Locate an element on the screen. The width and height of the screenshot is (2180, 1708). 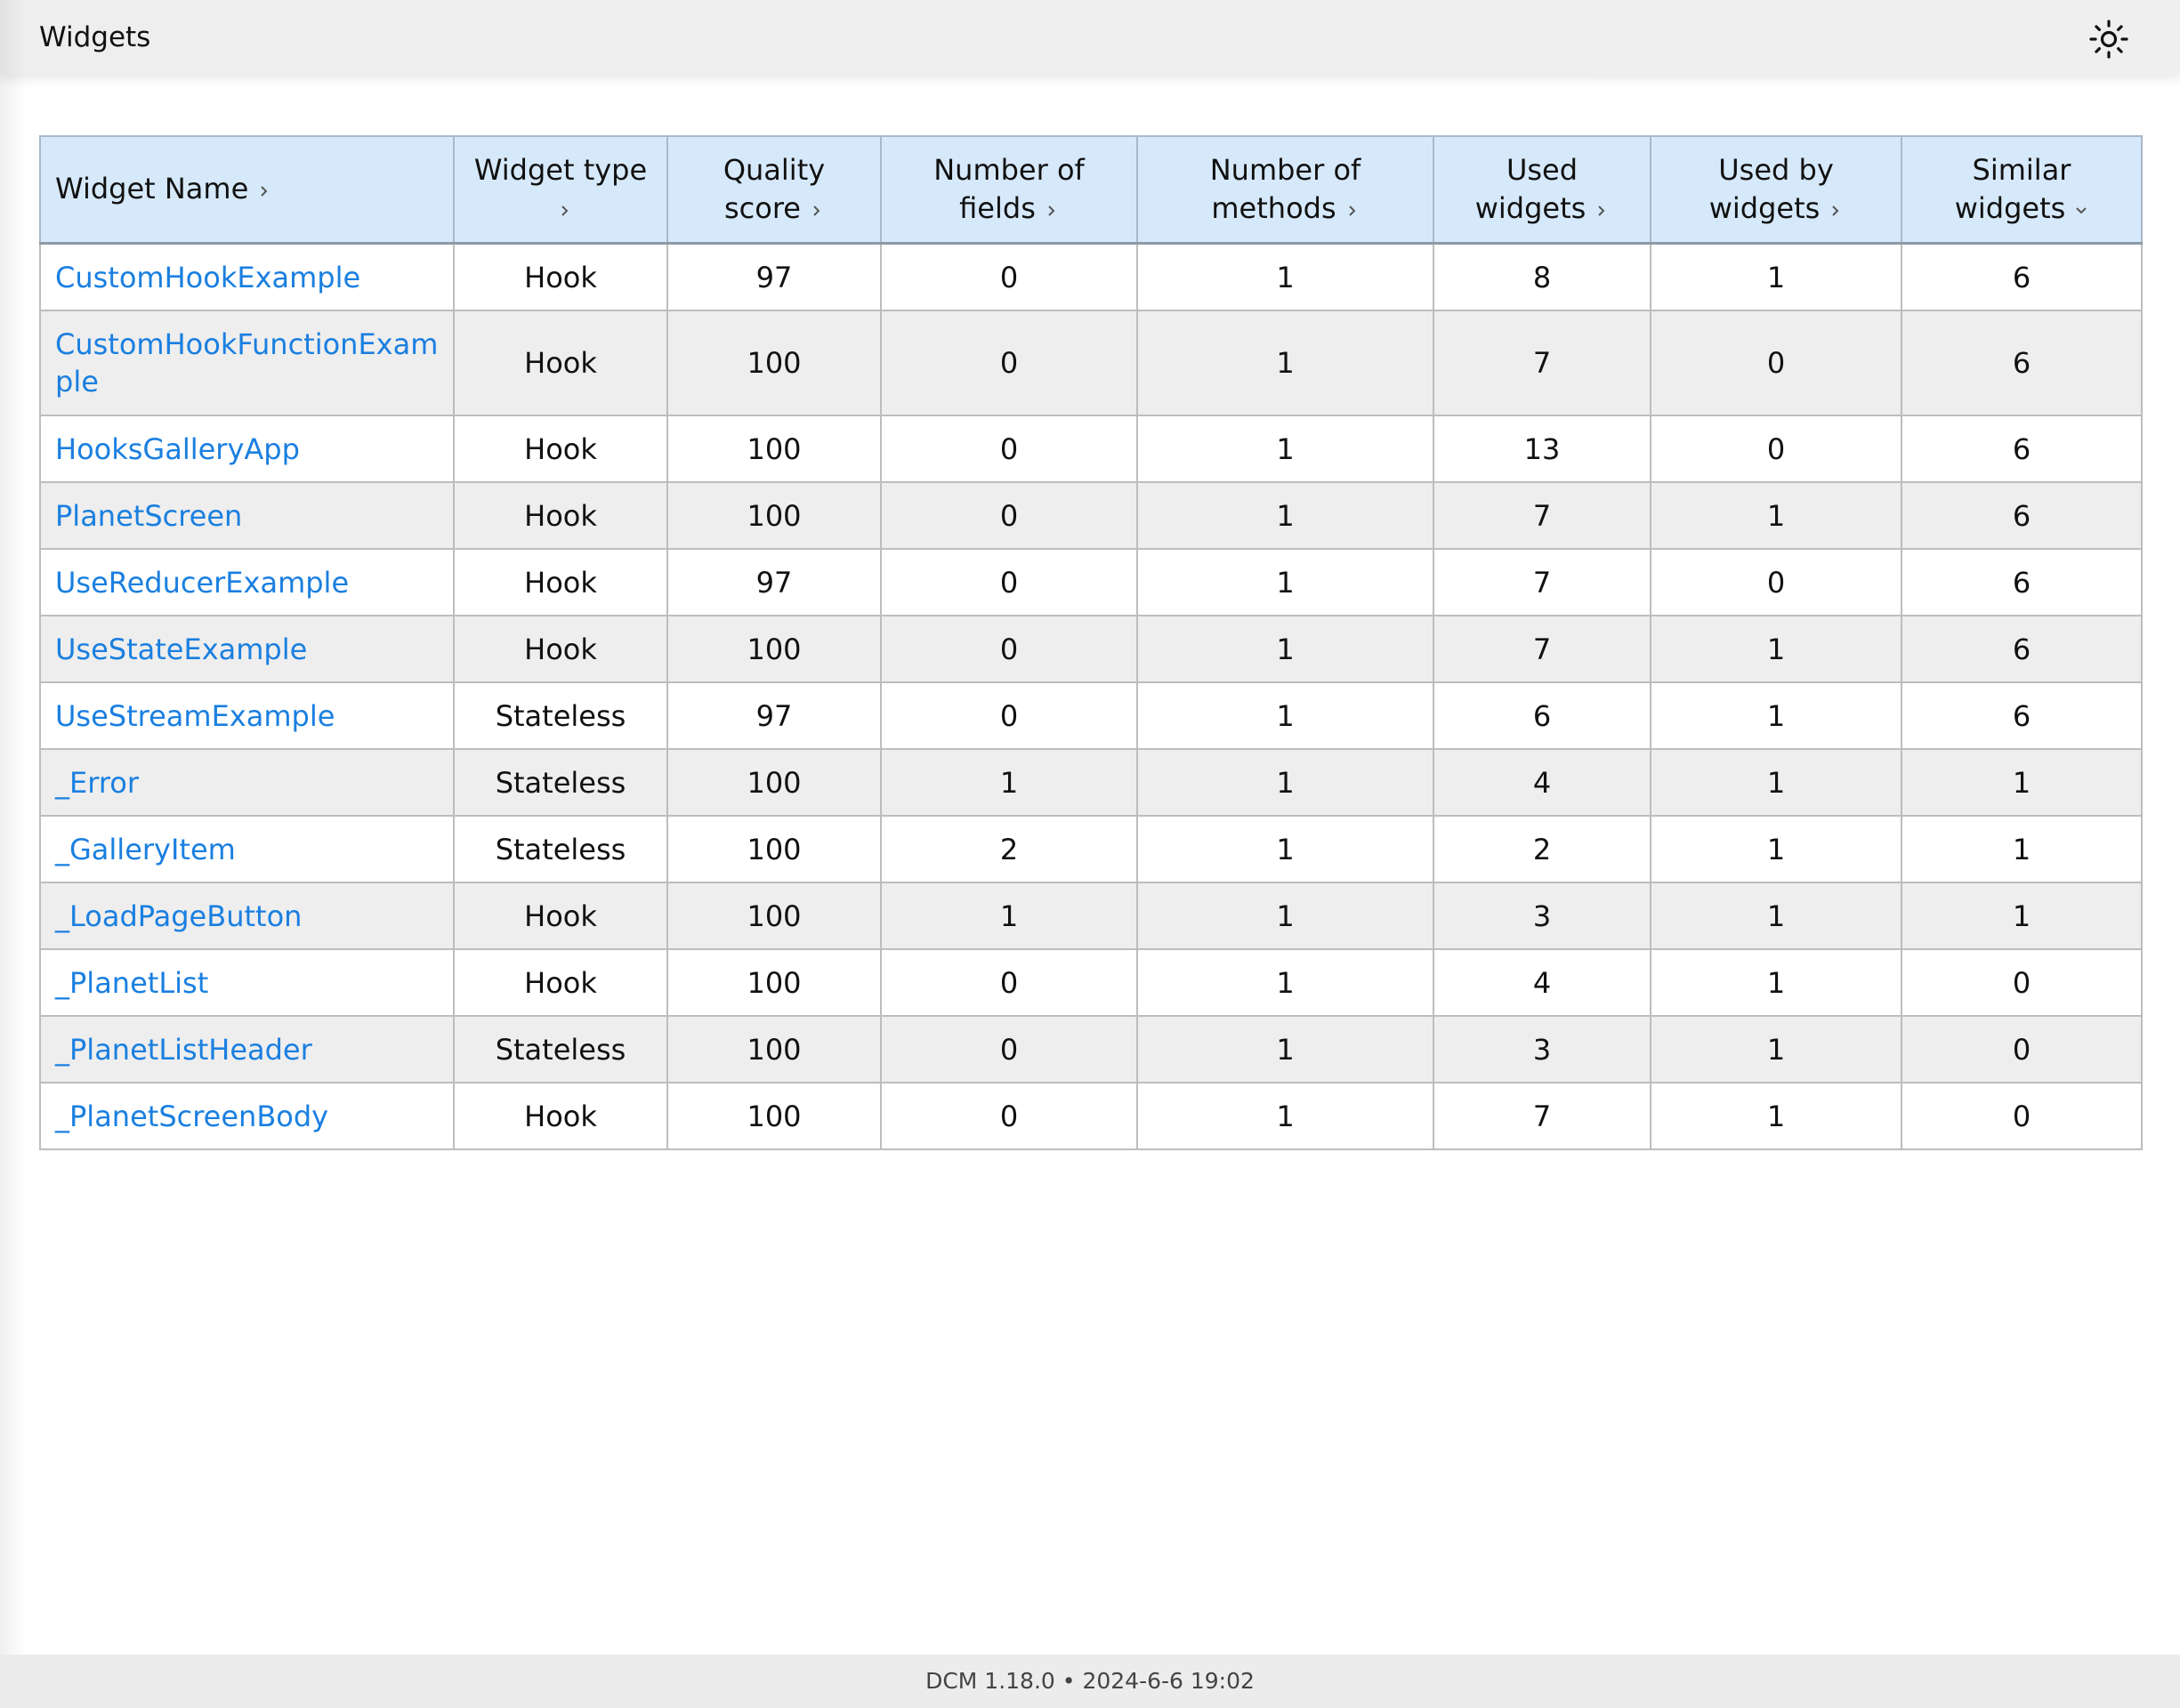
theme-toggle-button is located at coordinates (2108, 39).